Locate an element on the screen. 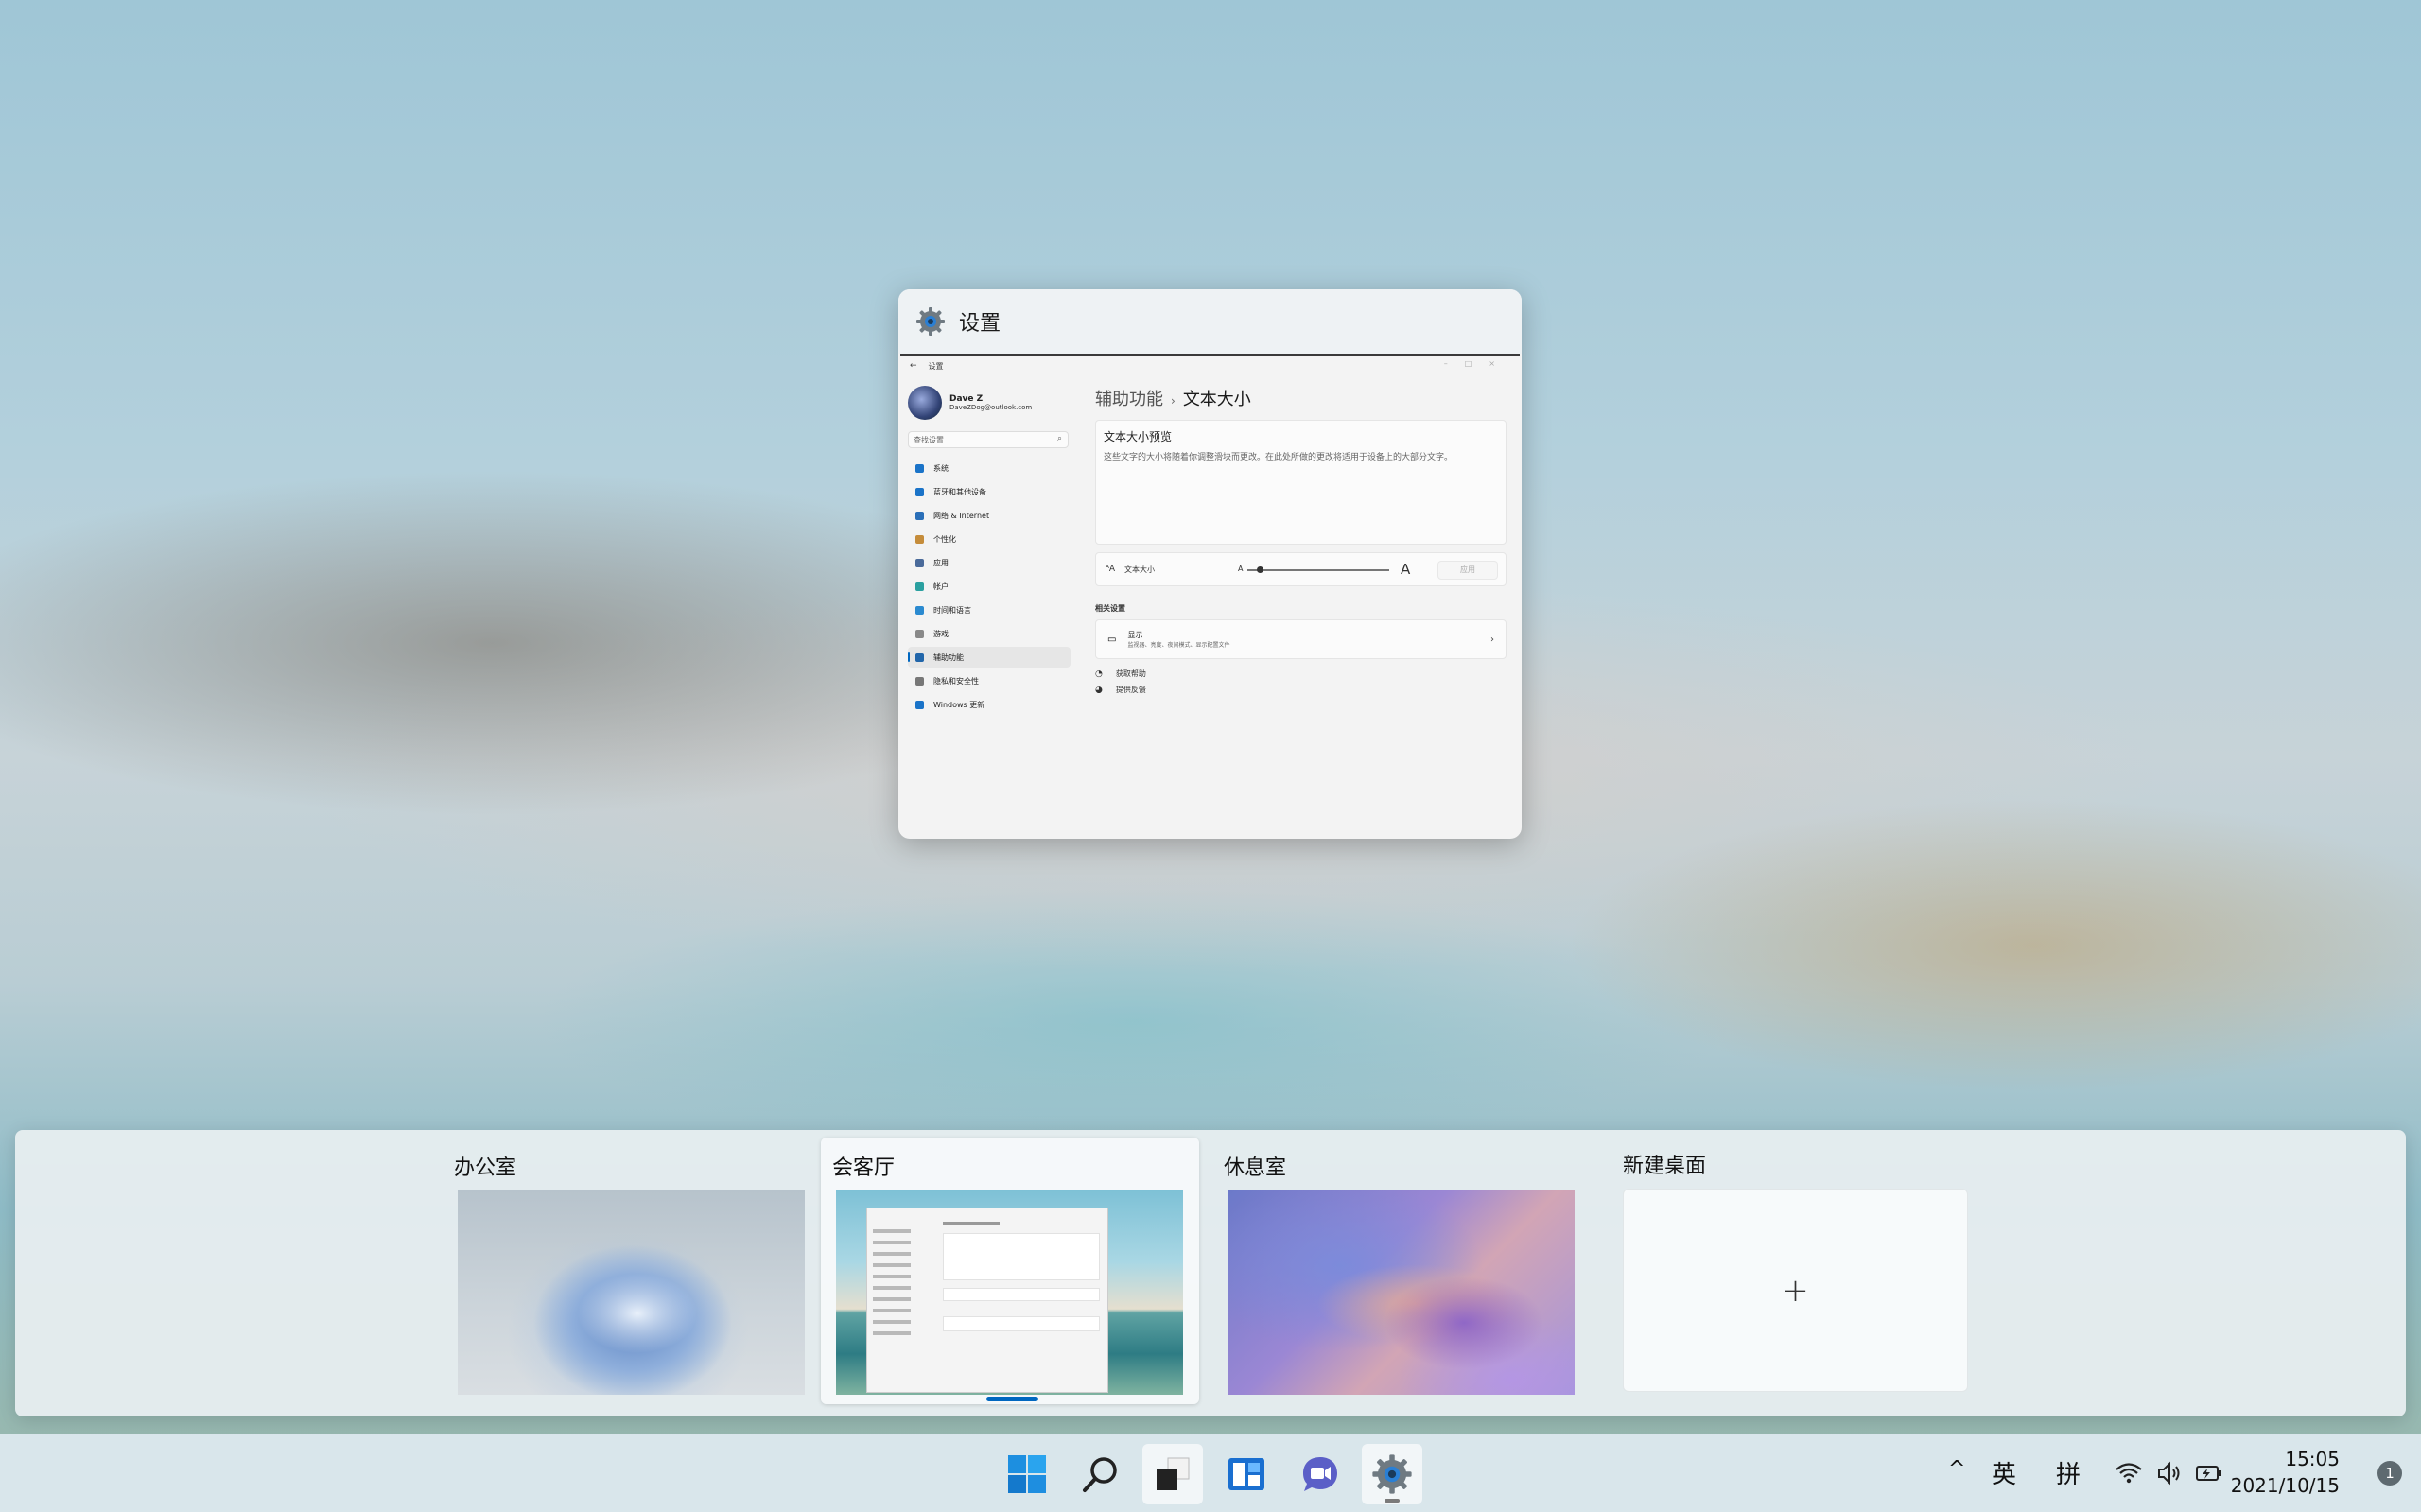 The width and height of the screenshot is (2421, 1512). notification-badge: 1 is located at coordinates (2389, 1473).